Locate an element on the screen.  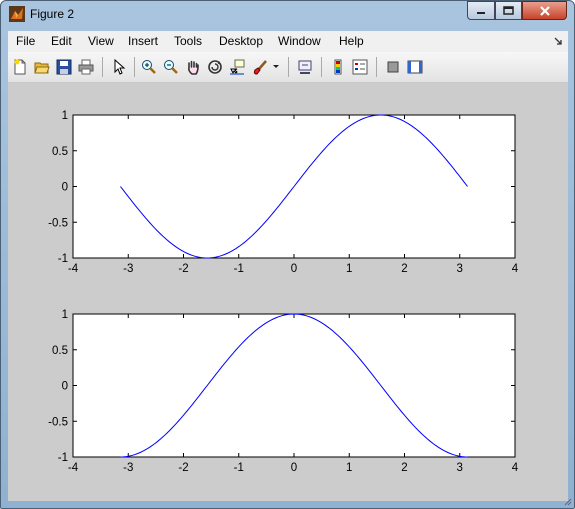
menu-tools: Tools is located at coordinates (188, 41).